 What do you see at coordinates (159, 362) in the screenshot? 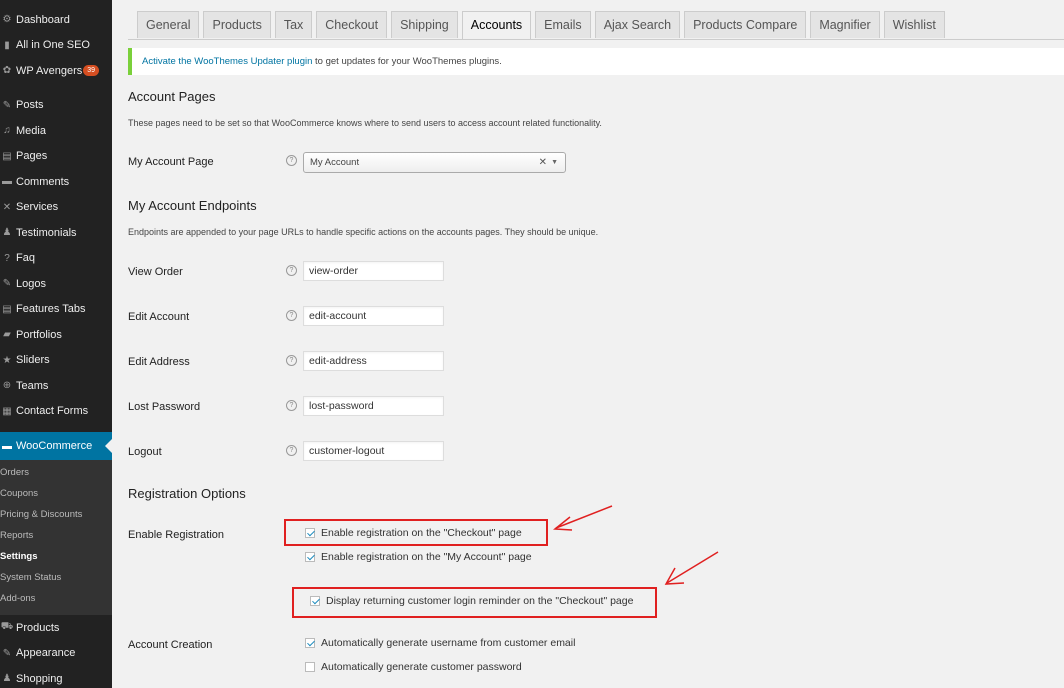
I see `edit-address-label: Edit Address` at bounding box center [159, 362].